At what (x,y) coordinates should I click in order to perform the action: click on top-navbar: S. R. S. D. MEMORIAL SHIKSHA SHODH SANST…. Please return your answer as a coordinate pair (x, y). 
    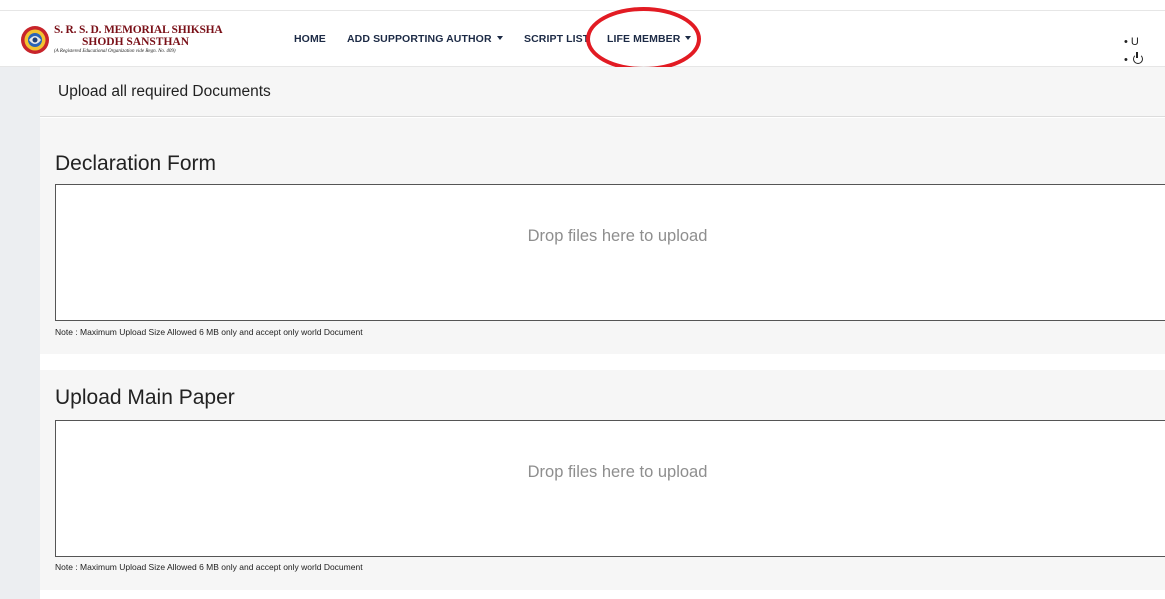
    Looking at the image, I should click on (582, 38).